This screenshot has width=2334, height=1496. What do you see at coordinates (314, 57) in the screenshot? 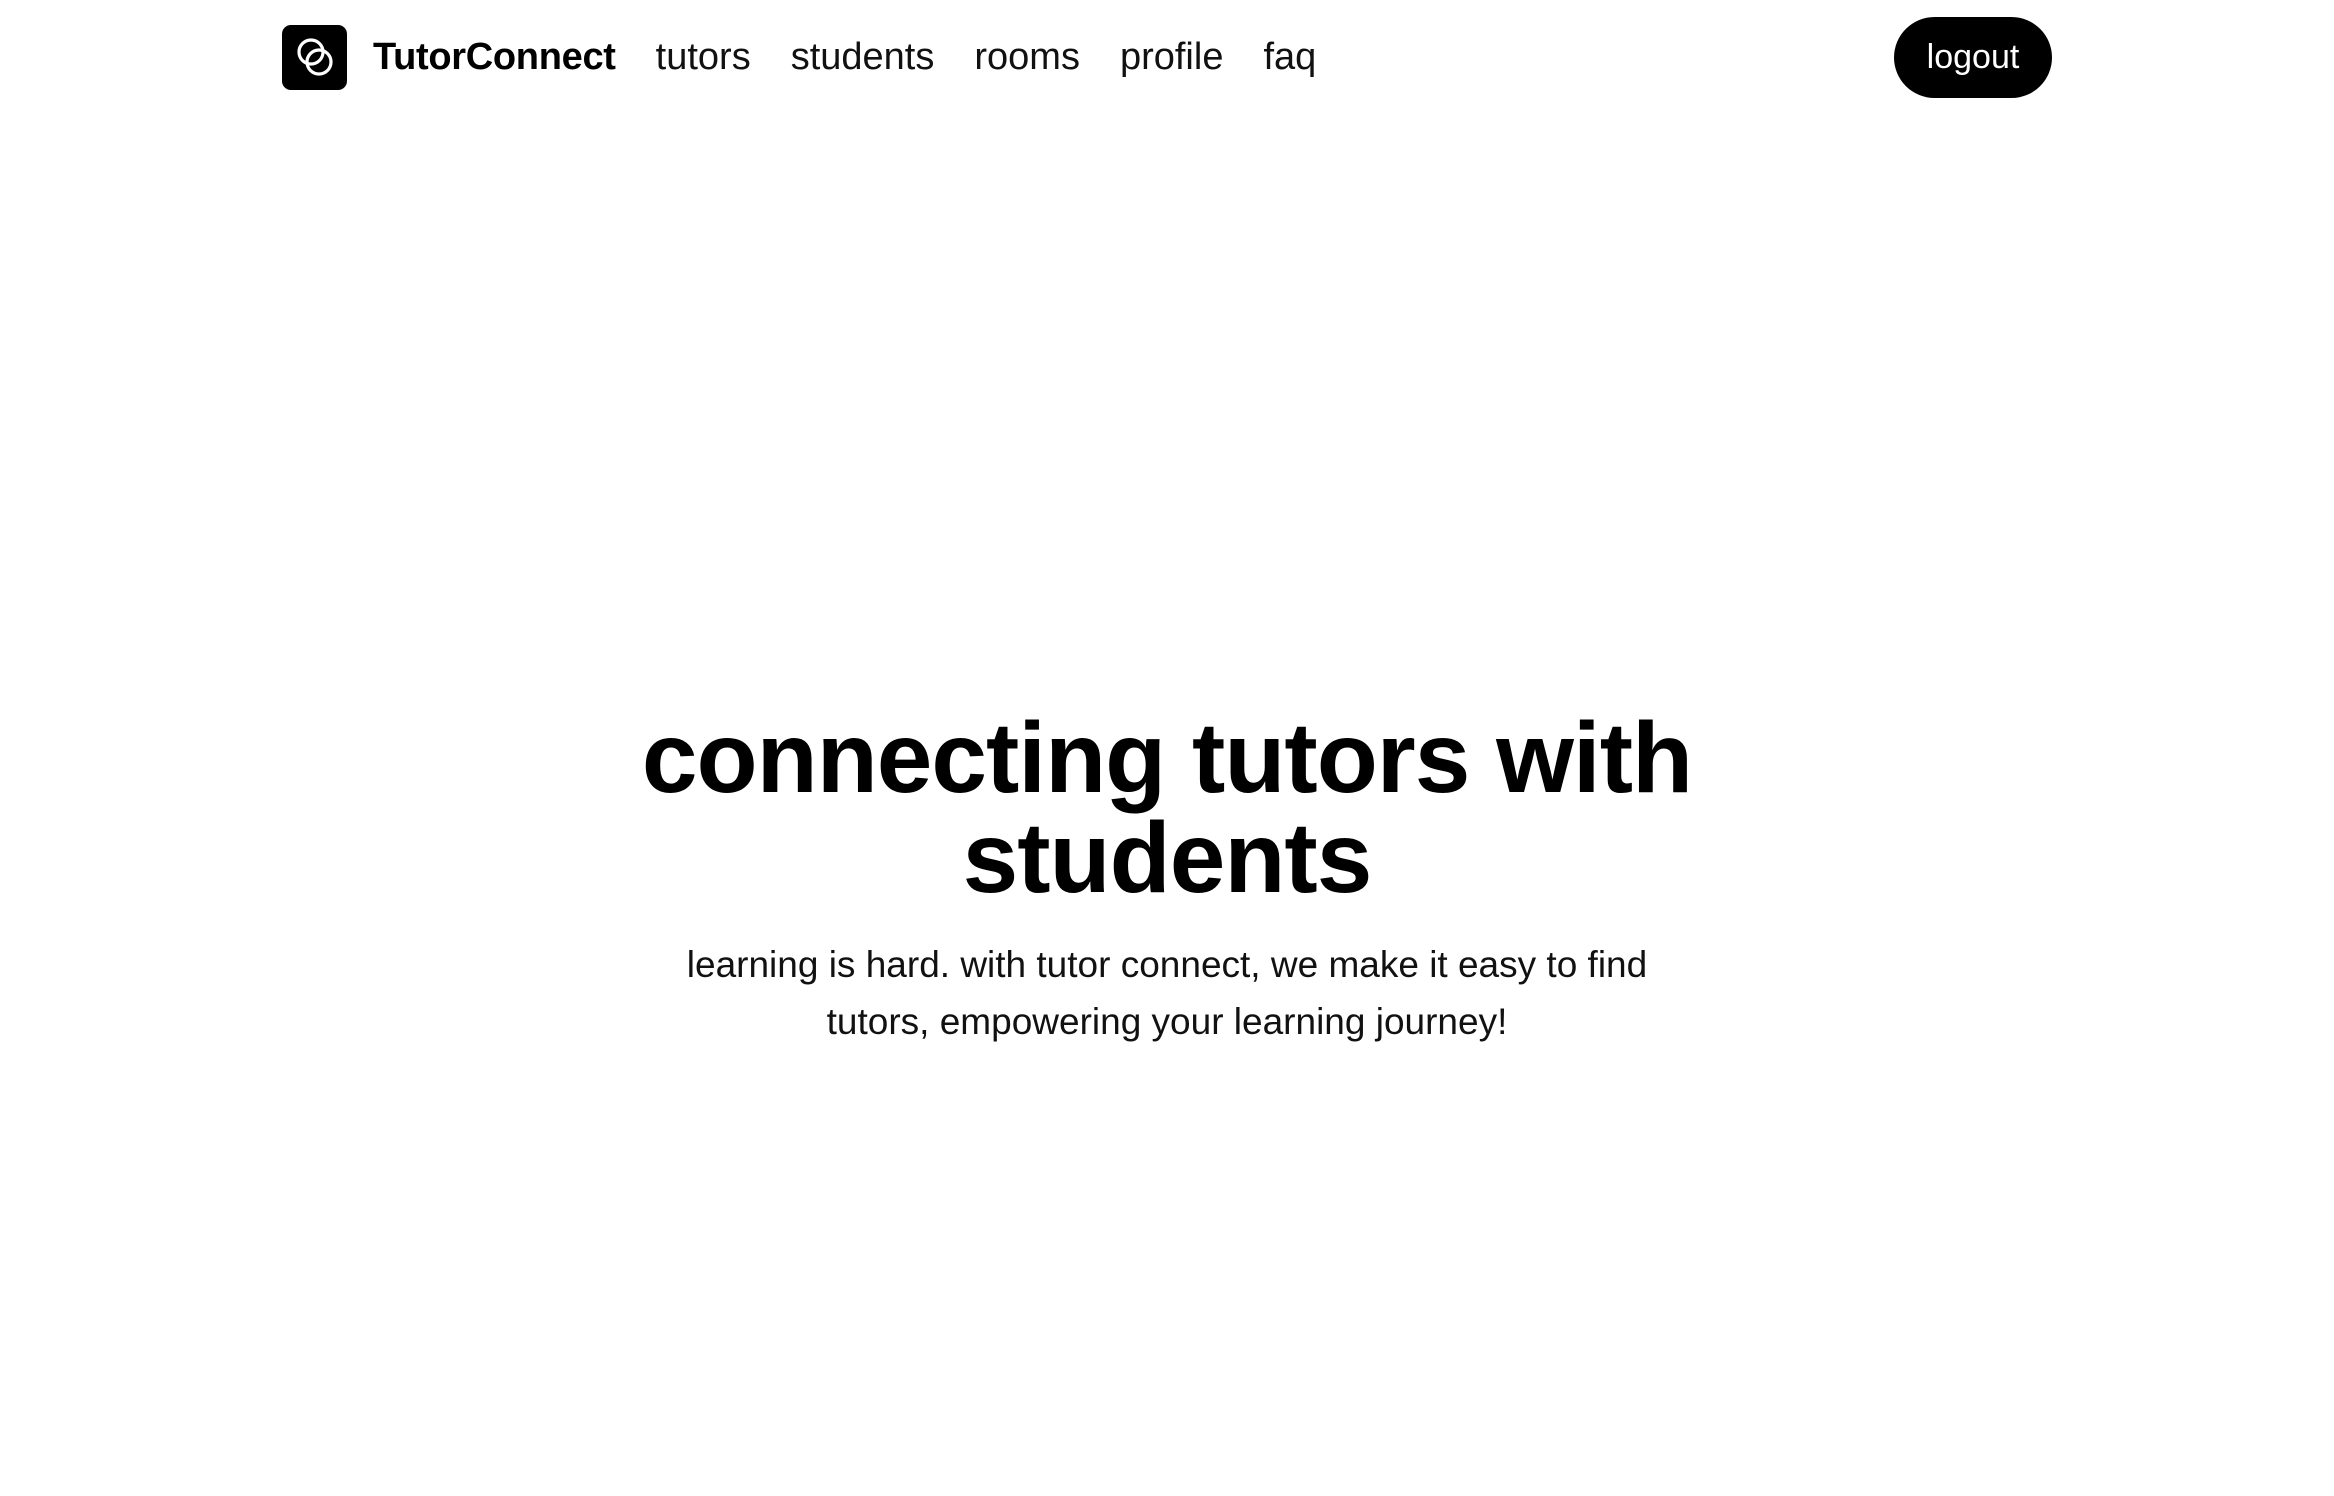
I see `interlocked-rings-icon` at bounding box center [314, 57].